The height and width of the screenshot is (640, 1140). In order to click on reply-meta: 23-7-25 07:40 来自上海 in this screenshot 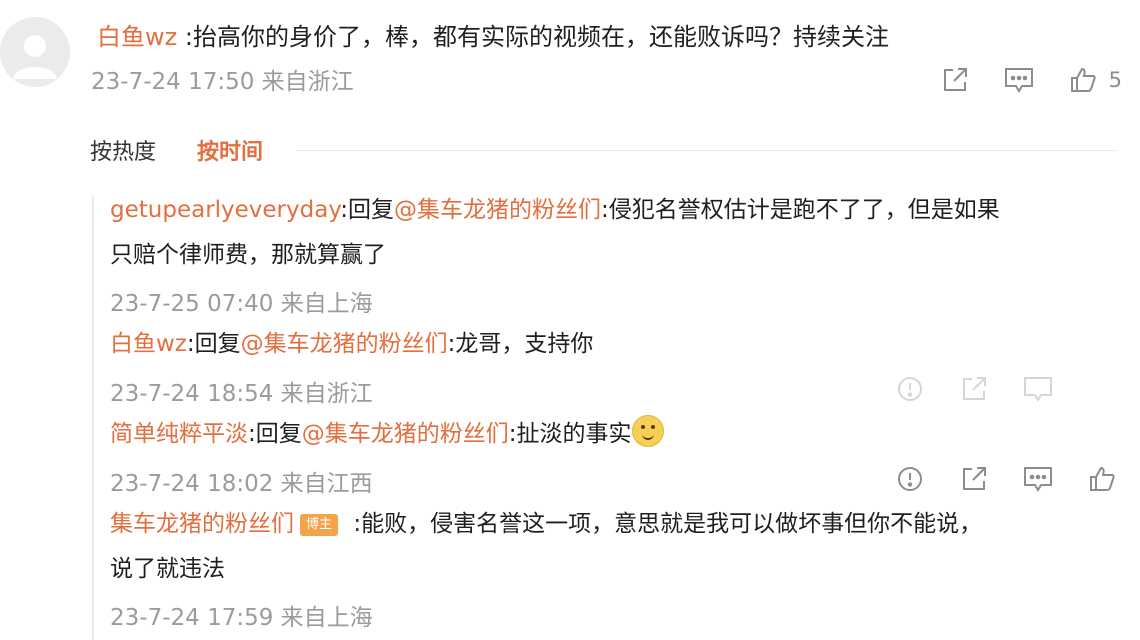, I will do `click(241, 304)`.